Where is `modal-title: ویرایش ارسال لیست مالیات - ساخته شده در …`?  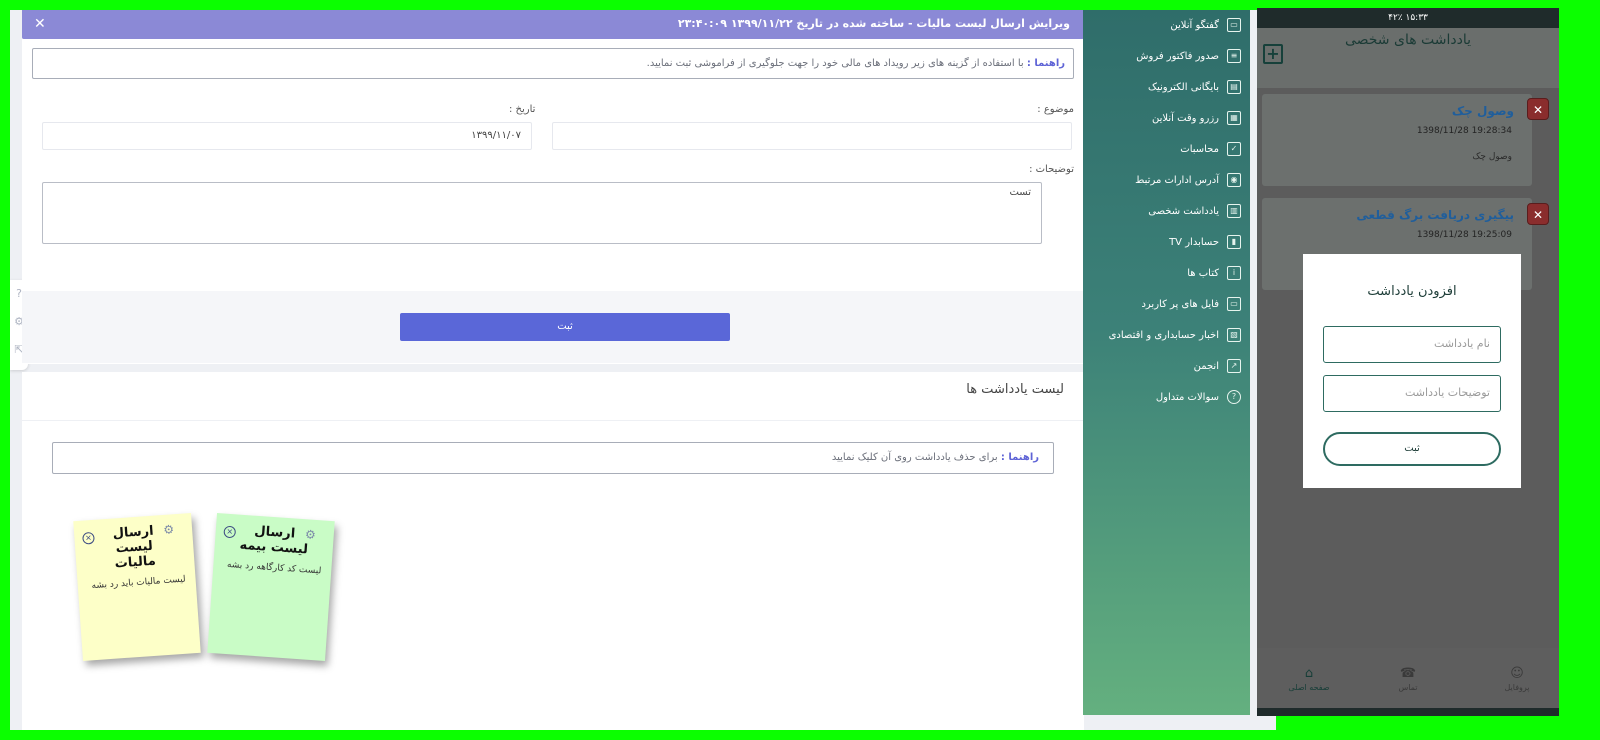
modal-title: ویرایش ارسال لیست مالیات - ساخته شده در … is located at coordinates (873, 23).